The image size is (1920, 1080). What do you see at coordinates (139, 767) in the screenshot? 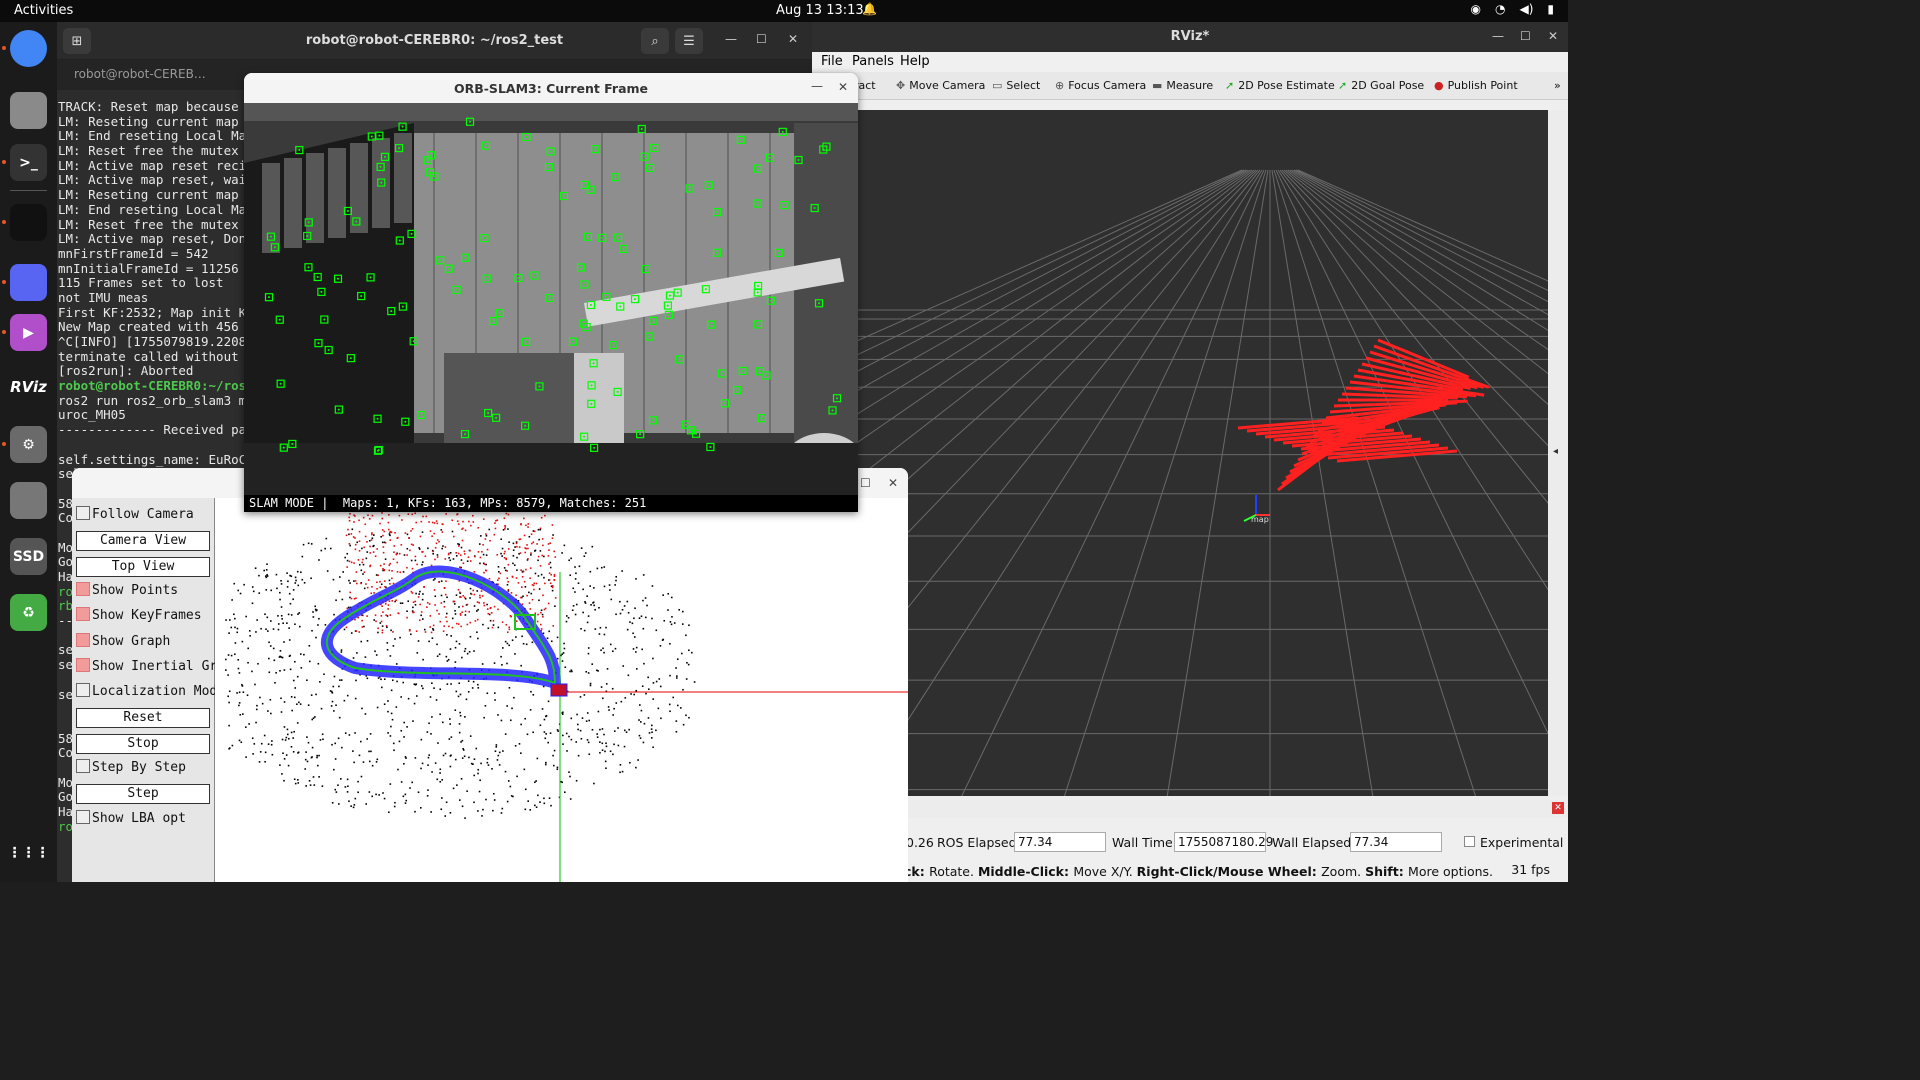
I see `checkbox-label: Step By Step` at bounding box center [139, 767].